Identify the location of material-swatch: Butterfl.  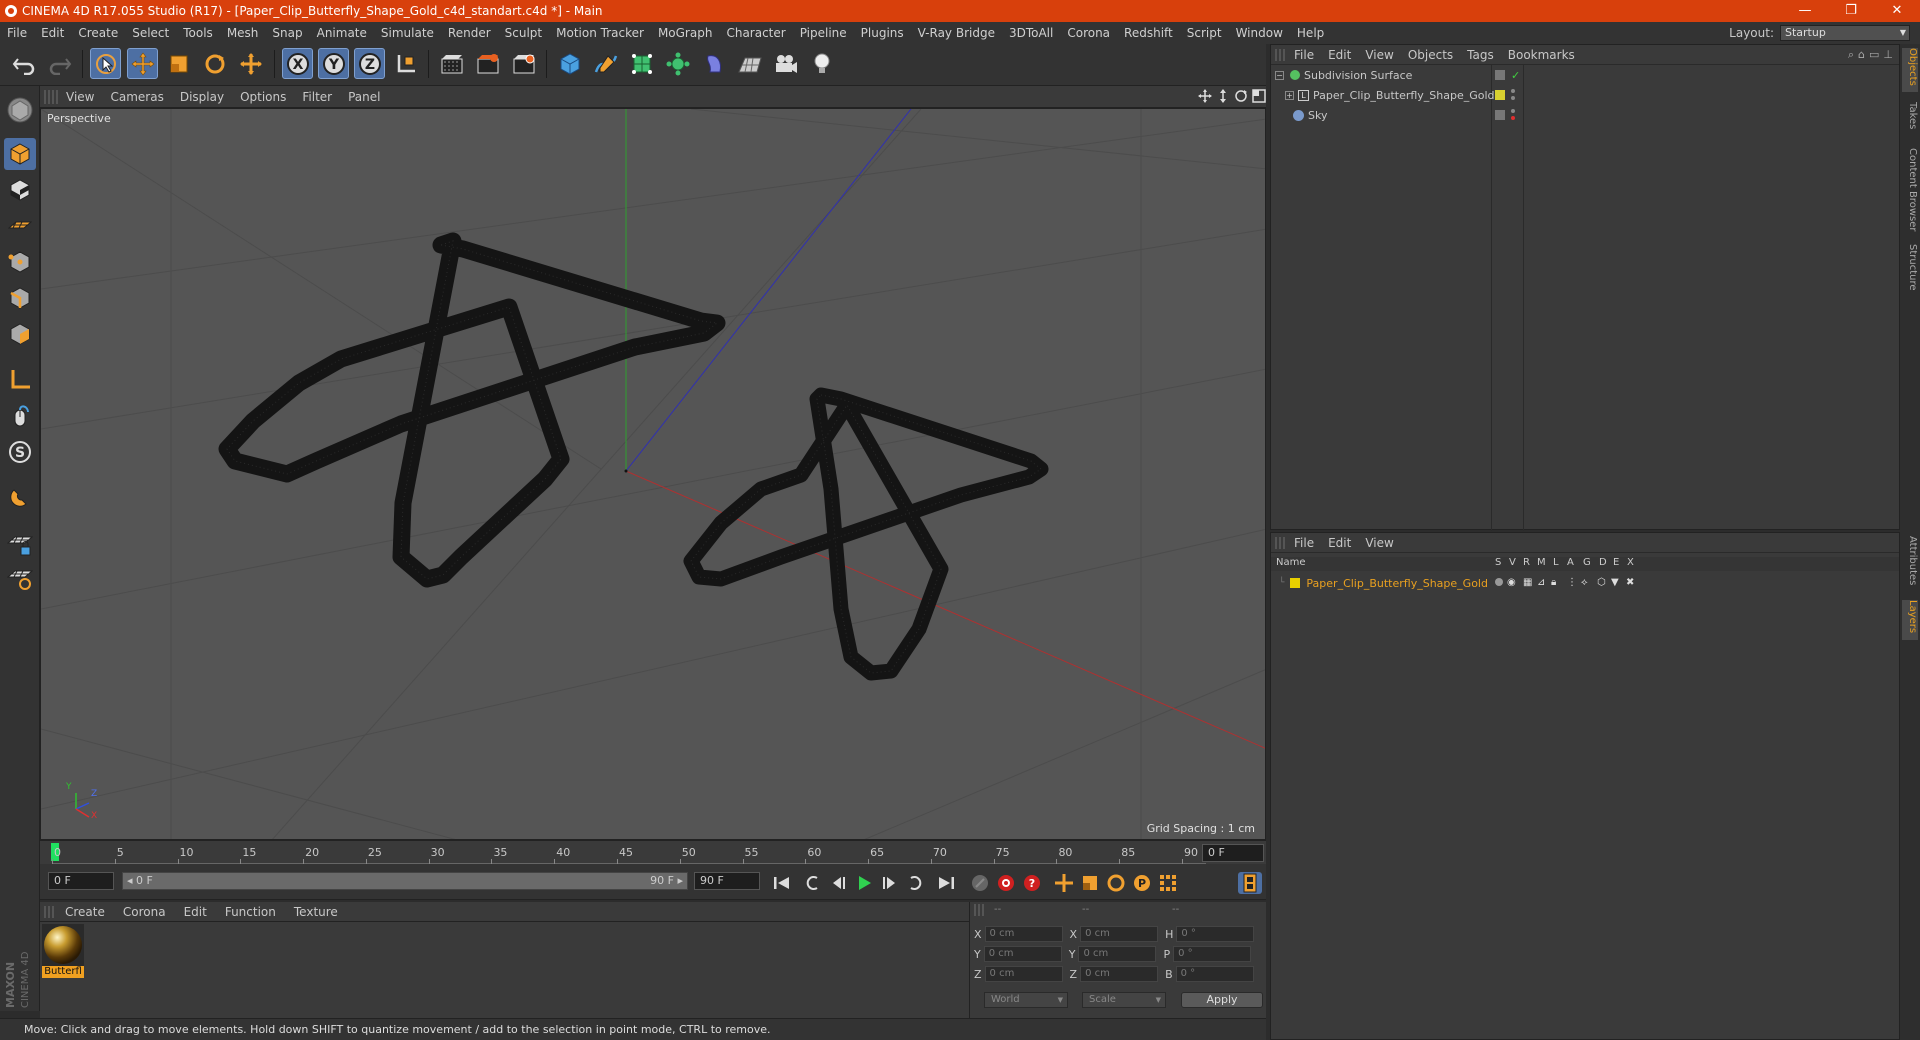
(63, 951).